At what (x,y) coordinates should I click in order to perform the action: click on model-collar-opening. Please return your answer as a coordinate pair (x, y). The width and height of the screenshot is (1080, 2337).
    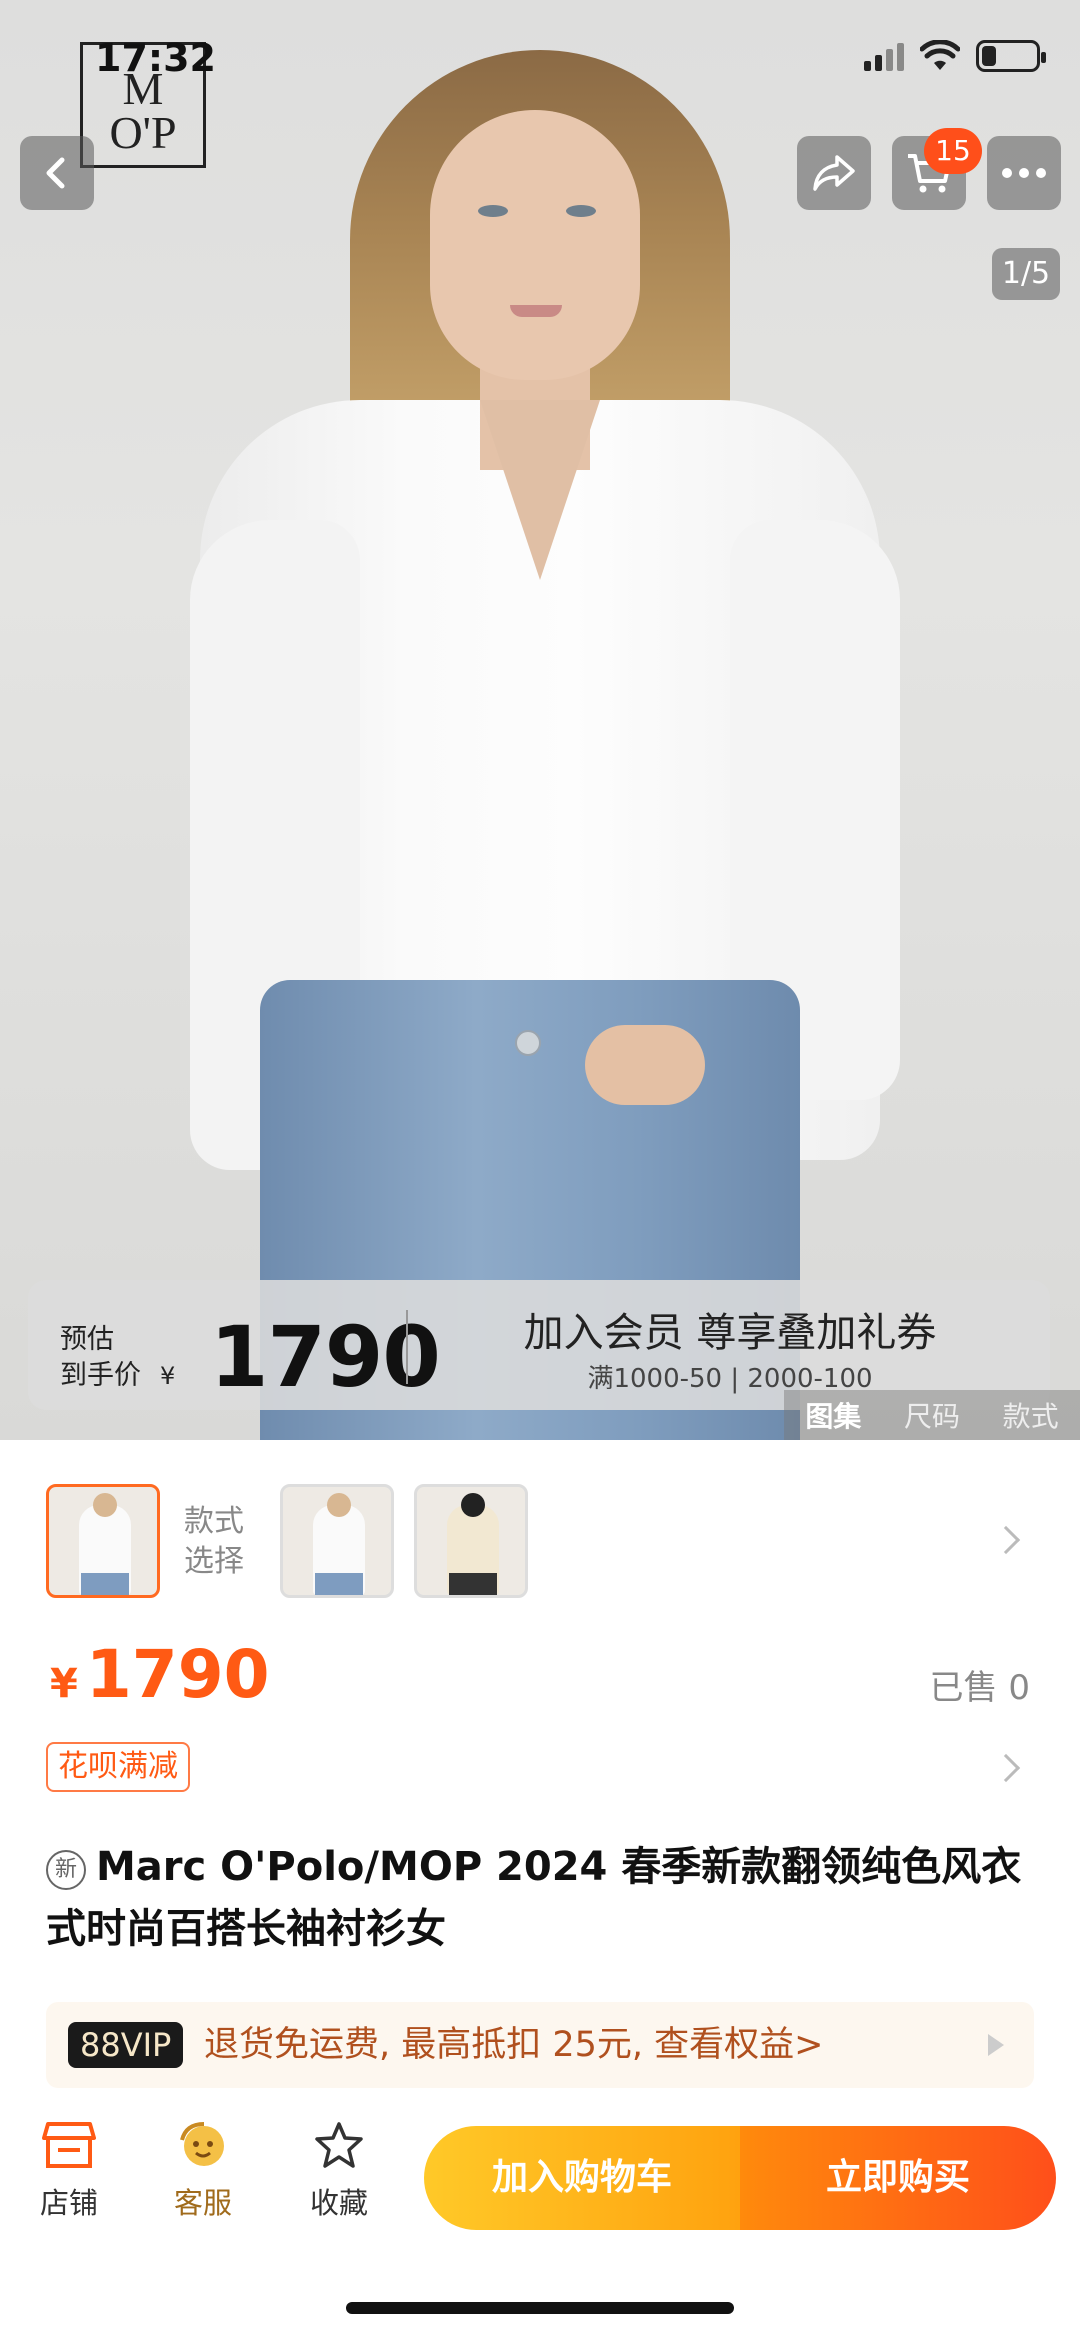
    Looking at the image, I should click on (540, 490).